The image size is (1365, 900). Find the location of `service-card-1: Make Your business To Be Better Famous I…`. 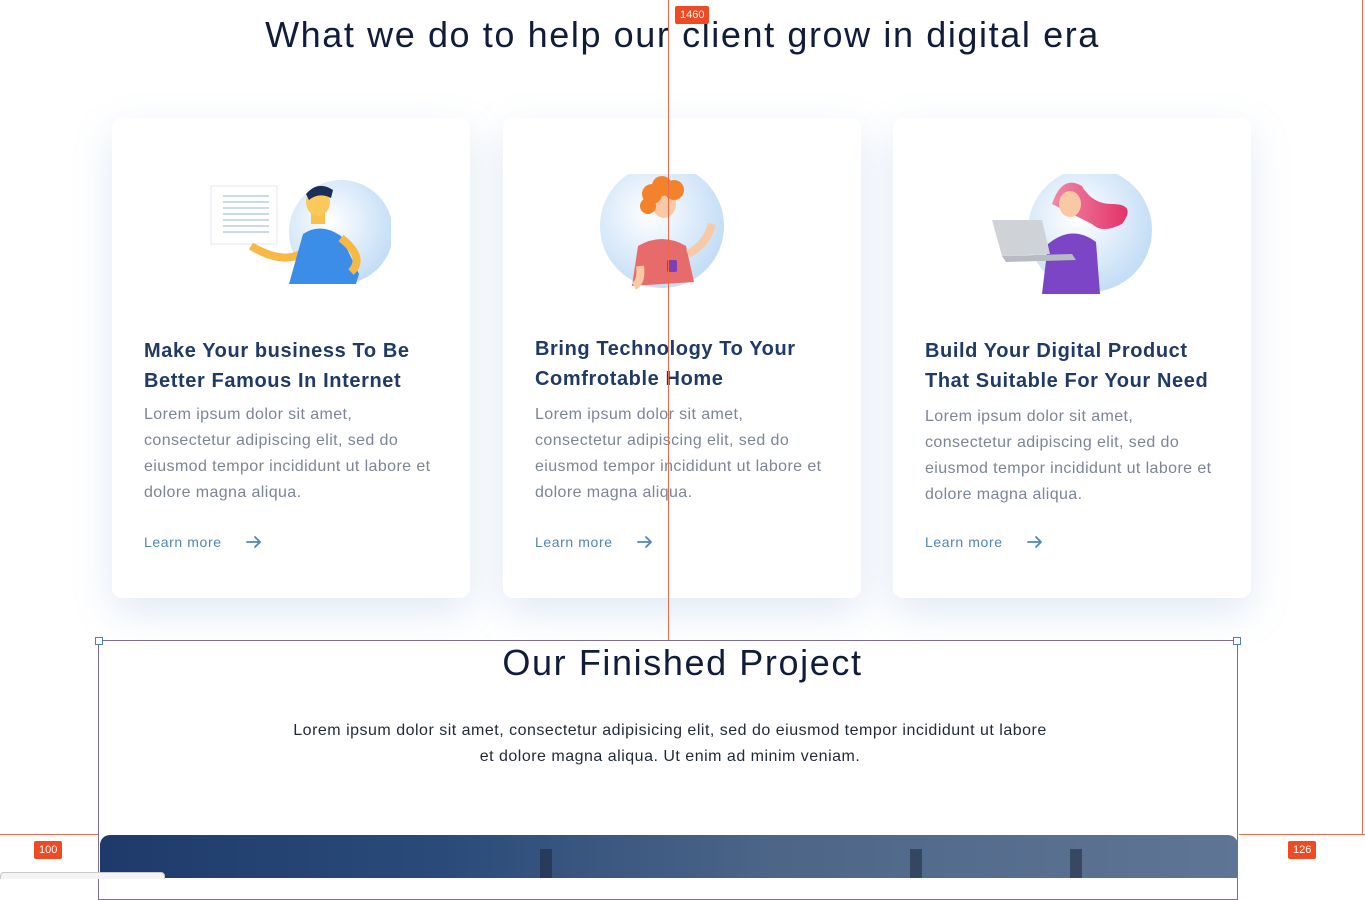

service-card-1: Make Your business To Be Better Famous I… is located at coordinates (291, 358).